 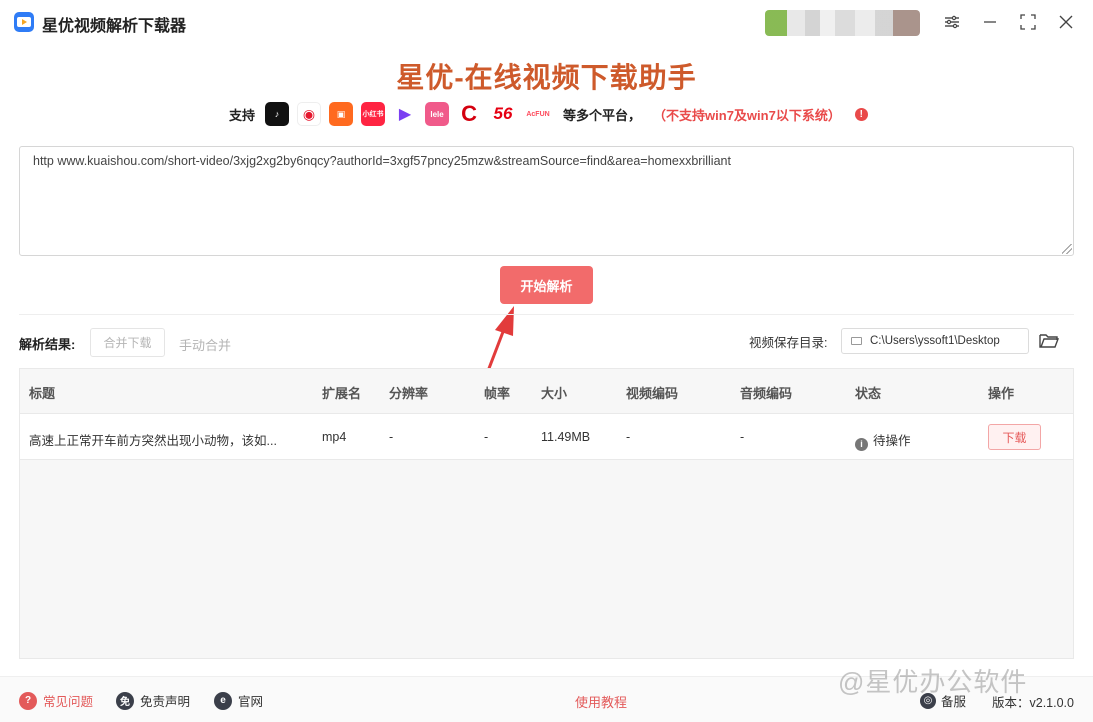 What do you see at coordinates (223, 700) in the screenshot?
I see `browser-icon: e` at bounding box center [223, 700].